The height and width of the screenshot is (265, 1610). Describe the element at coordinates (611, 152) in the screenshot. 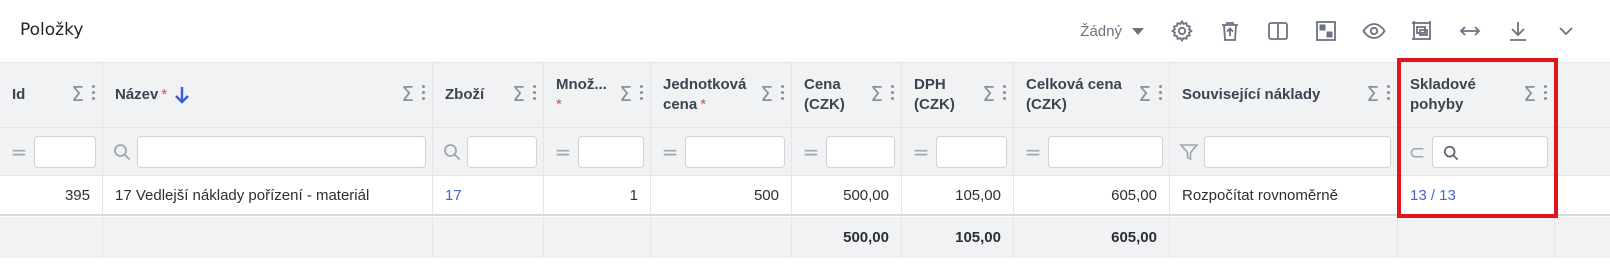

I see `filter-input-mnozstvi` at that location.